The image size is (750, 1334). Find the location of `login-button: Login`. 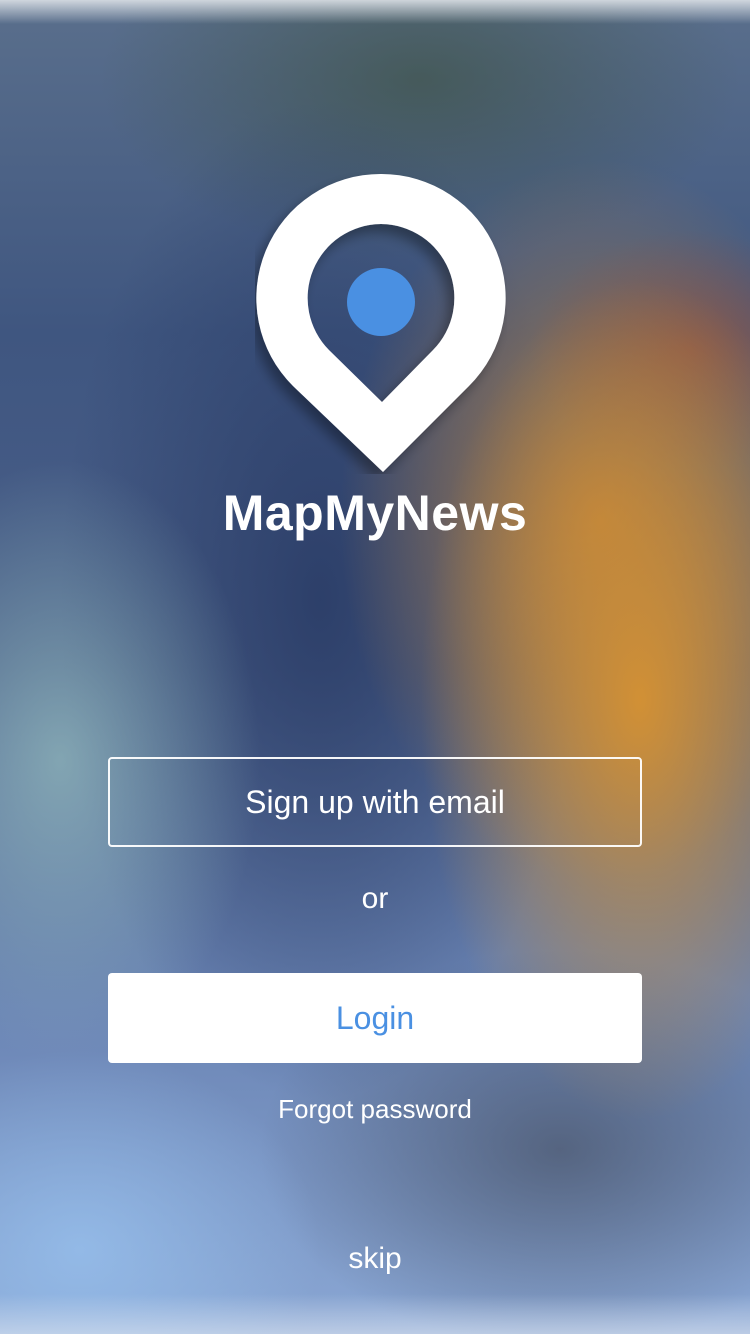

login-button: Login is located at coordinates (375, 1018).